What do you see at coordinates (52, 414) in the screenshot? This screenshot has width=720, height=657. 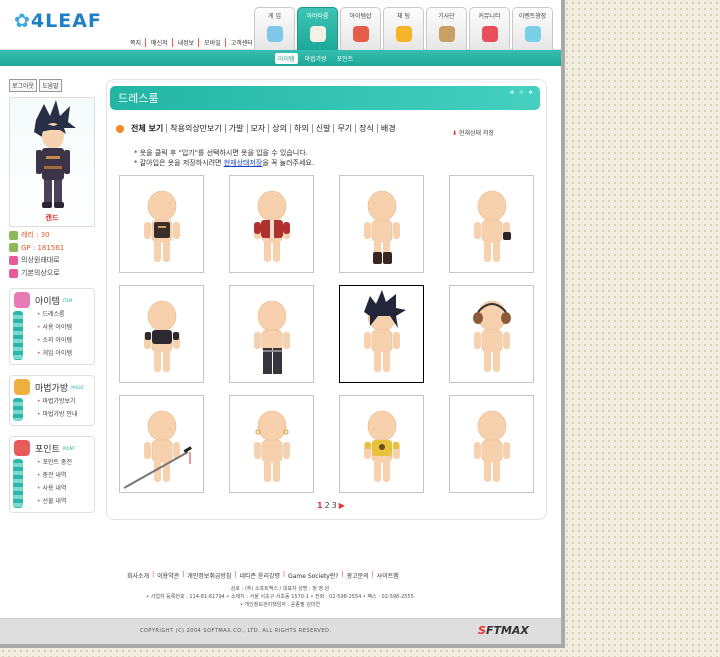 I see `menu-item: 마법가방 안내` at bounding box center [52, 414].